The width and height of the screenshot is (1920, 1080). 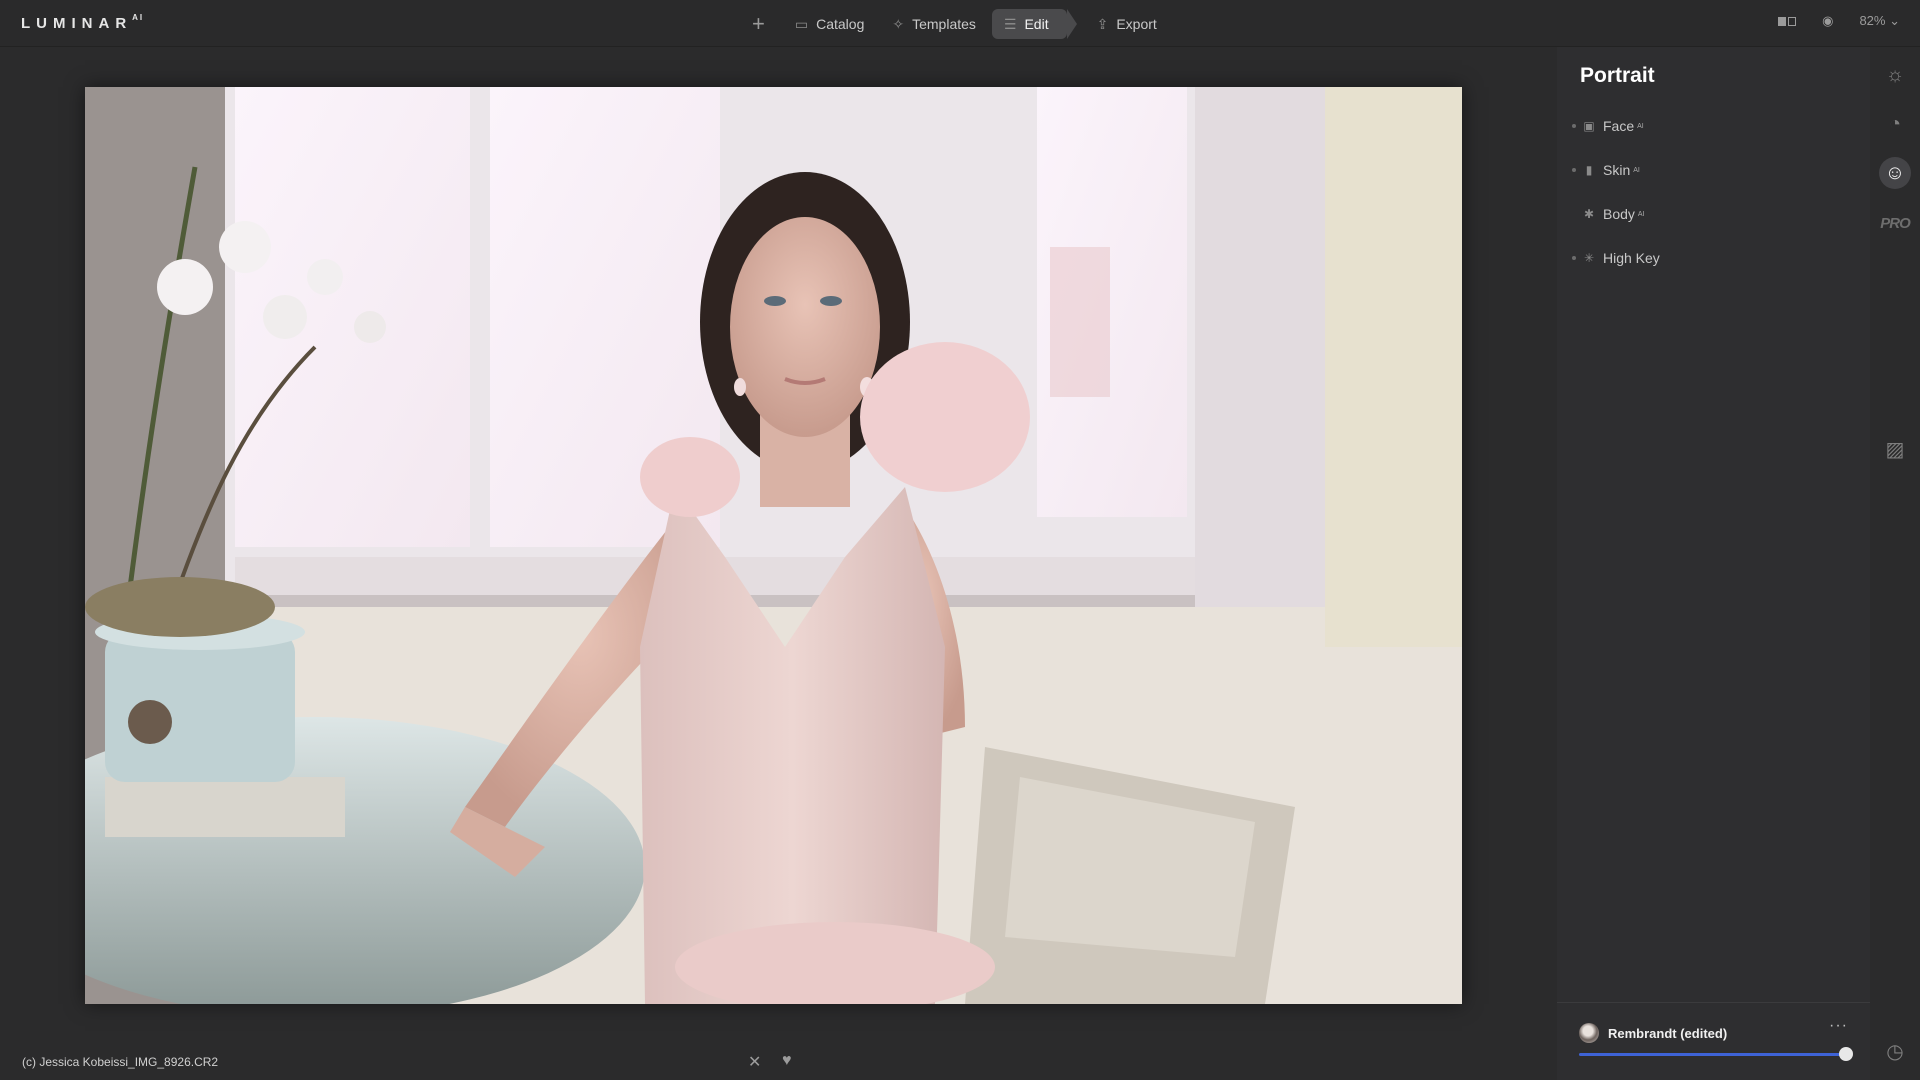 What do you see at coordinates (1787, 21) in the screenshot?
I see `compare-icon` at bounding box center [1787, 21].